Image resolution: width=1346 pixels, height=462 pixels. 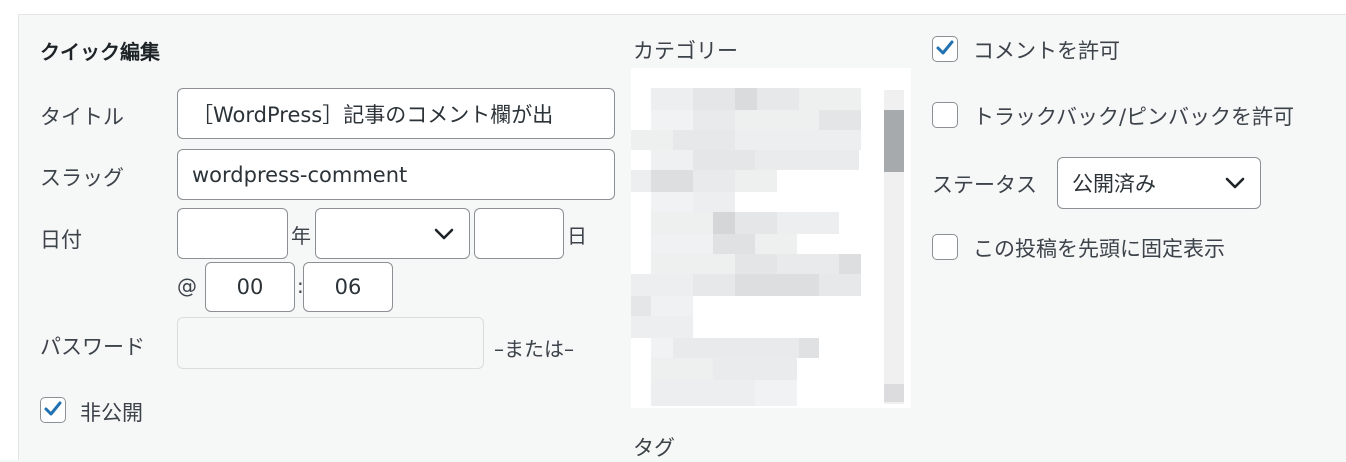 I want to click on allow-comments-checkbox, so click(x=945, y=49).